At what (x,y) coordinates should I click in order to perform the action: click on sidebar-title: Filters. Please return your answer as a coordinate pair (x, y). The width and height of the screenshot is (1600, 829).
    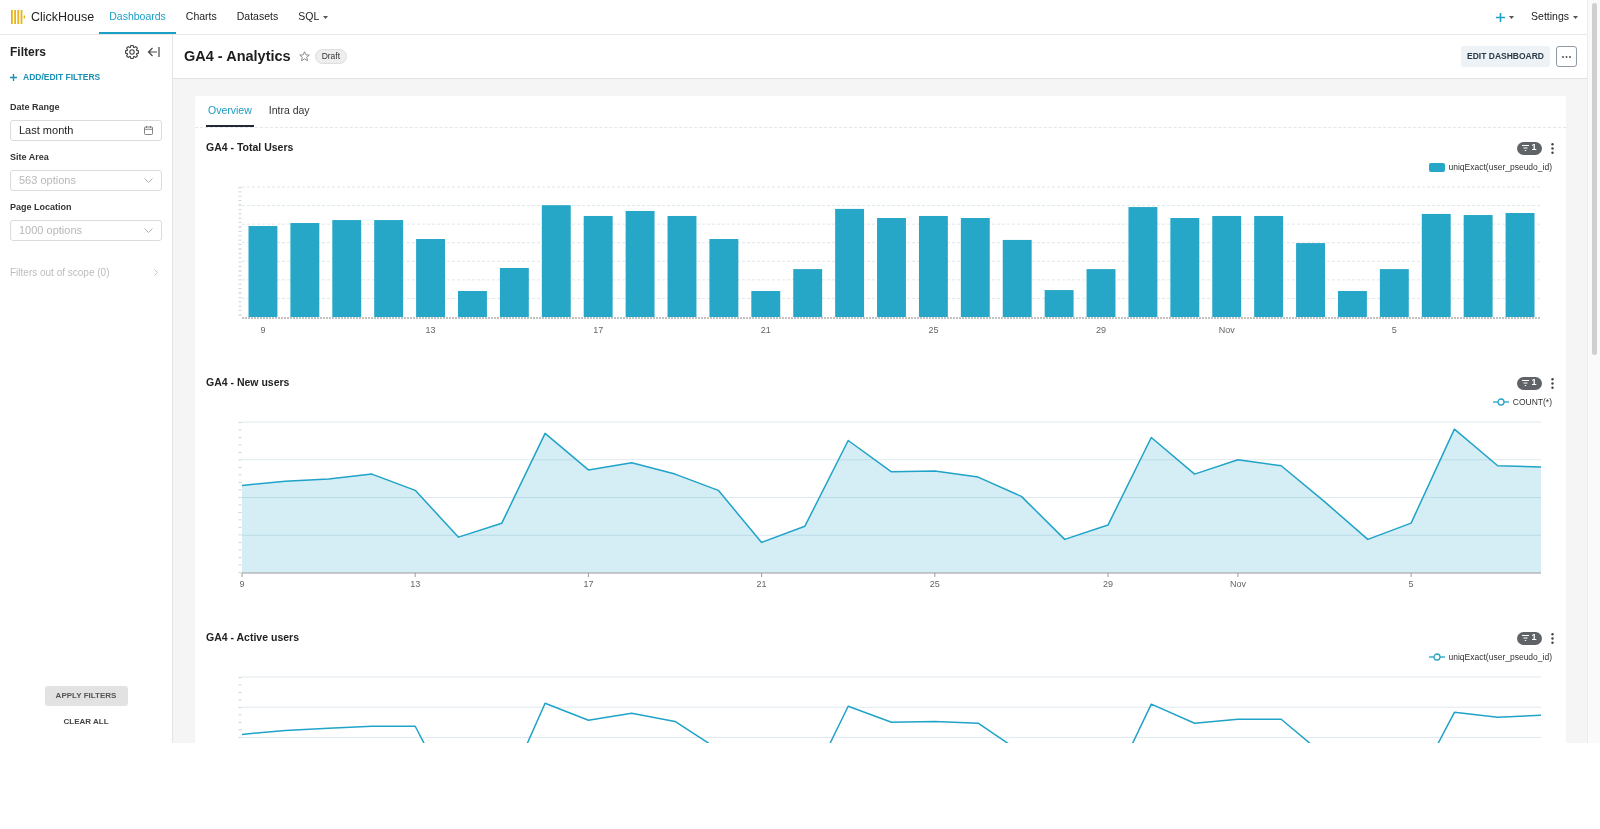
    Looking at the image, I should click on (28, 52).